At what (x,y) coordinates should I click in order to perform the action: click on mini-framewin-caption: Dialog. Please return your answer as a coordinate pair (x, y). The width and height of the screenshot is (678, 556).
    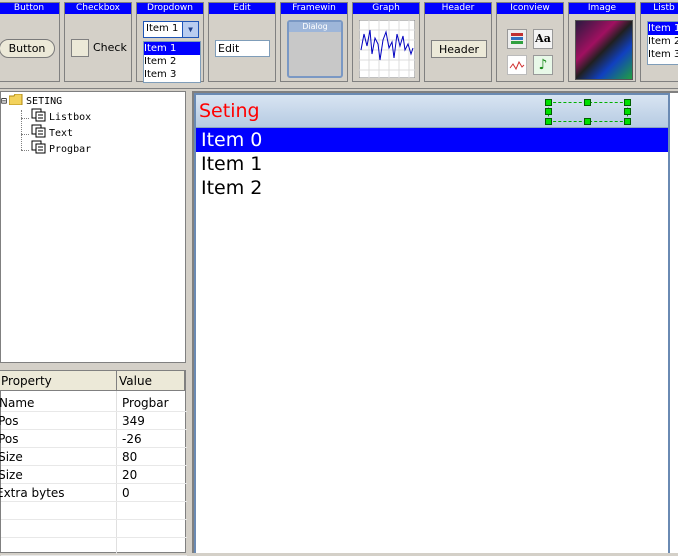
    Looking at the image, I should click on (315, 27).